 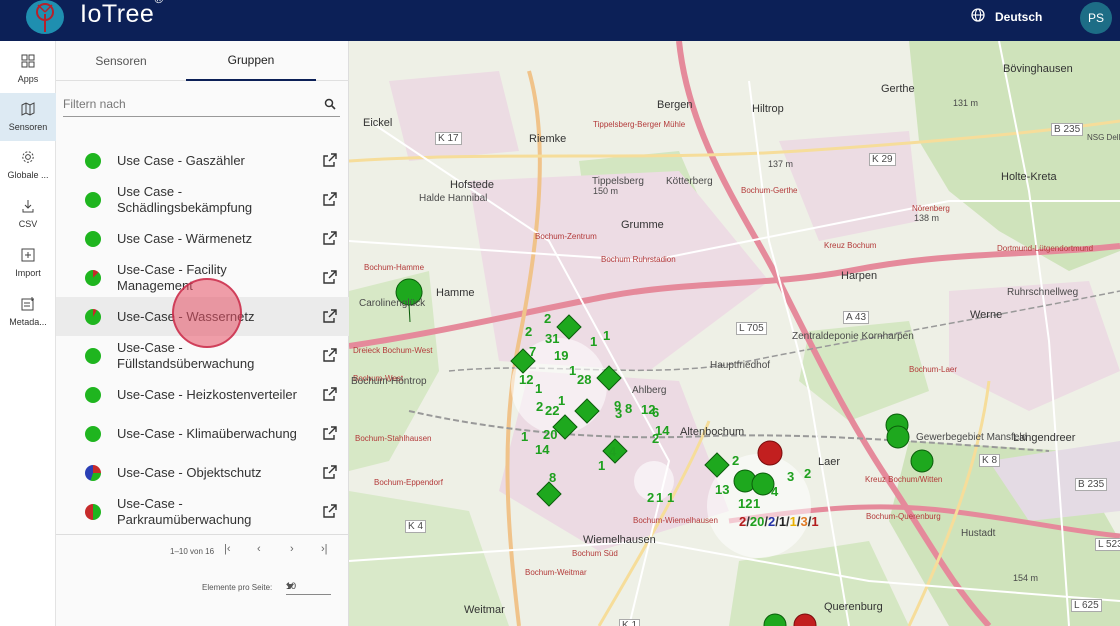 What do you see at coordinates (898, 89) in the screenshot?
I see `place-label: Gerthe` at bounding box center [898, 89].